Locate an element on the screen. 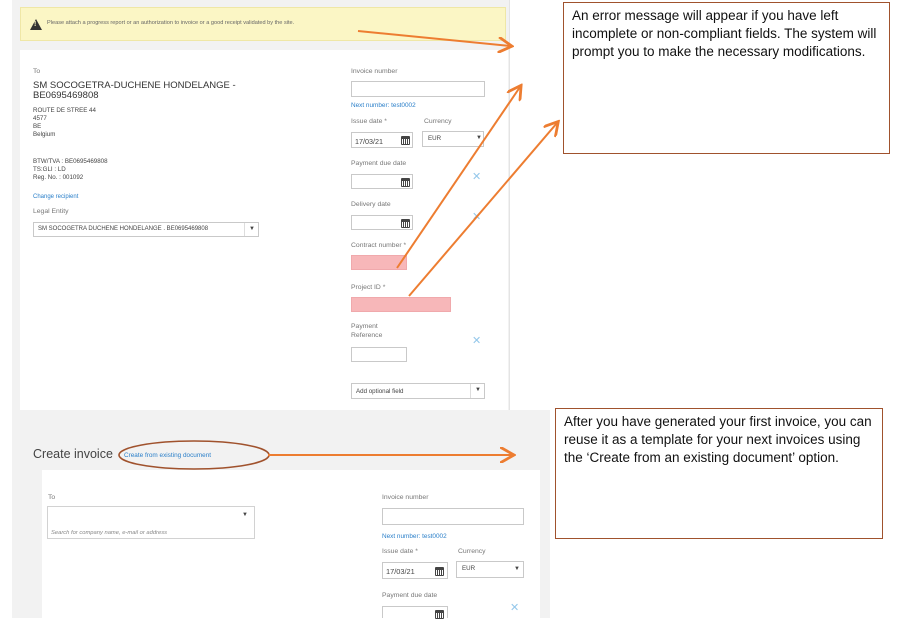 This screenshot has width=900, height=641. arrow-contract is located at coordinates (458, 178).